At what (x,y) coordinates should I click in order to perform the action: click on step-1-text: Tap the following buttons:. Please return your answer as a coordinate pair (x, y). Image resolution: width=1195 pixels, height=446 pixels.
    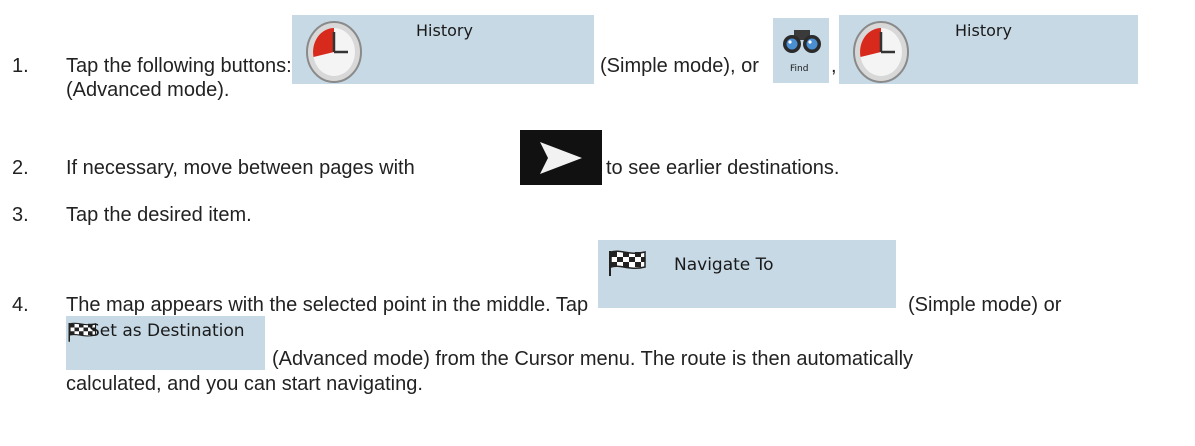
    Looking at the image, I should click on (179, 66).